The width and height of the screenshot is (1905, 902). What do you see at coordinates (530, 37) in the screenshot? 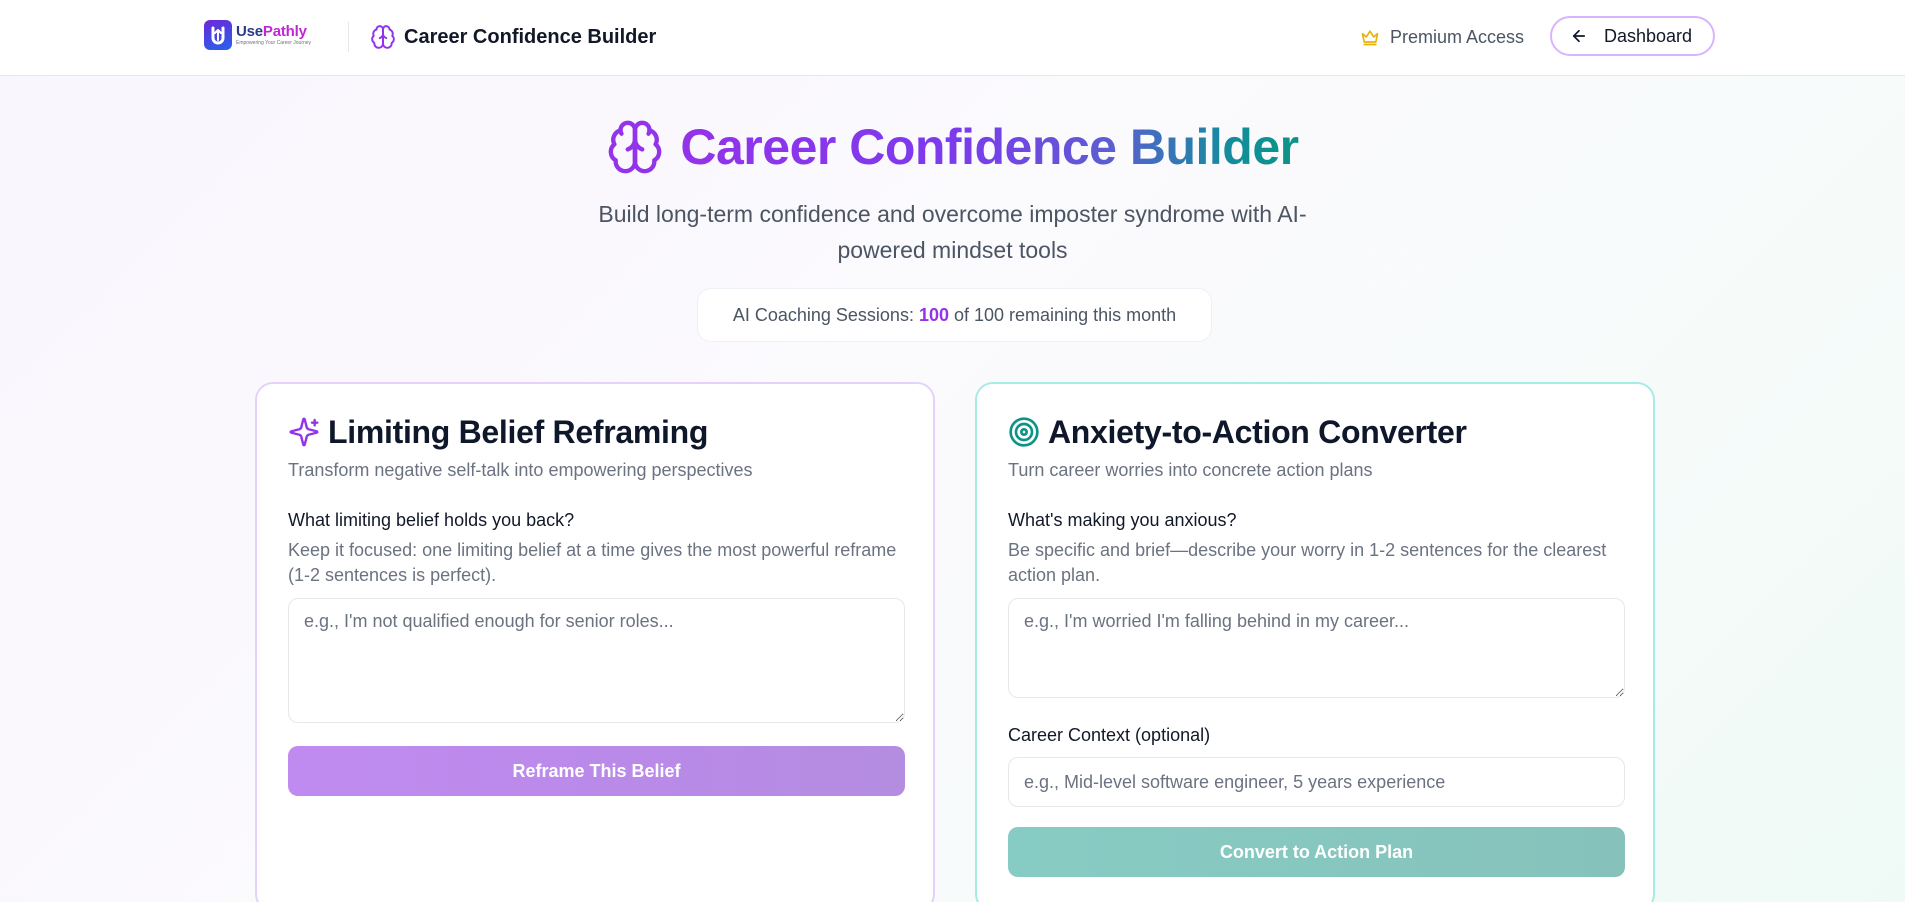
I see `header-title: Career Confidence Builder` at bounding box center [530, 37].